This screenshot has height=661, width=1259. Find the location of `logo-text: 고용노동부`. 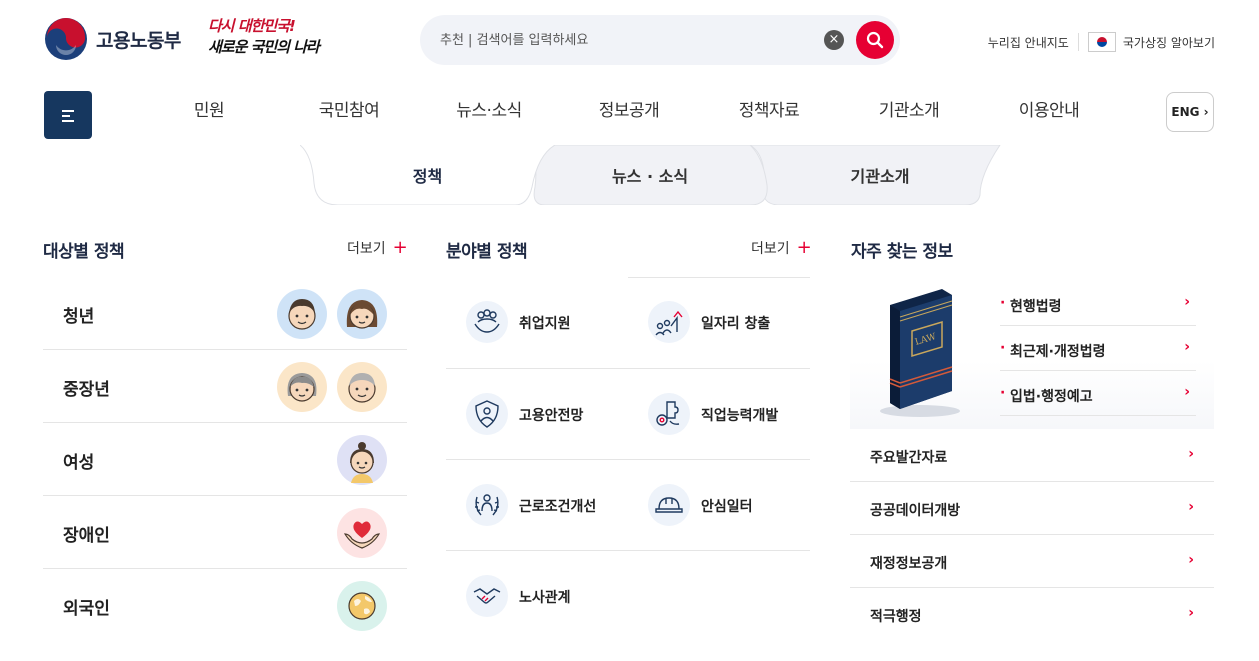

logo-text: 고용노동부 is located at coordinates (138, 40).